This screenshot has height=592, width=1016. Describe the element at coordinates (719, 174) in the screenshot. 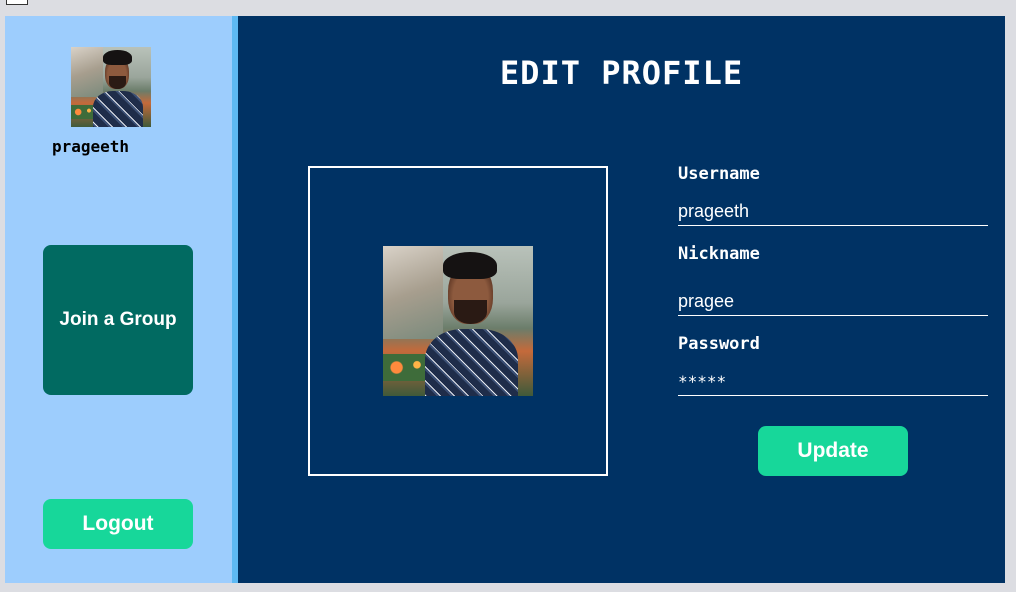

I see `username-label: Username` at that location.